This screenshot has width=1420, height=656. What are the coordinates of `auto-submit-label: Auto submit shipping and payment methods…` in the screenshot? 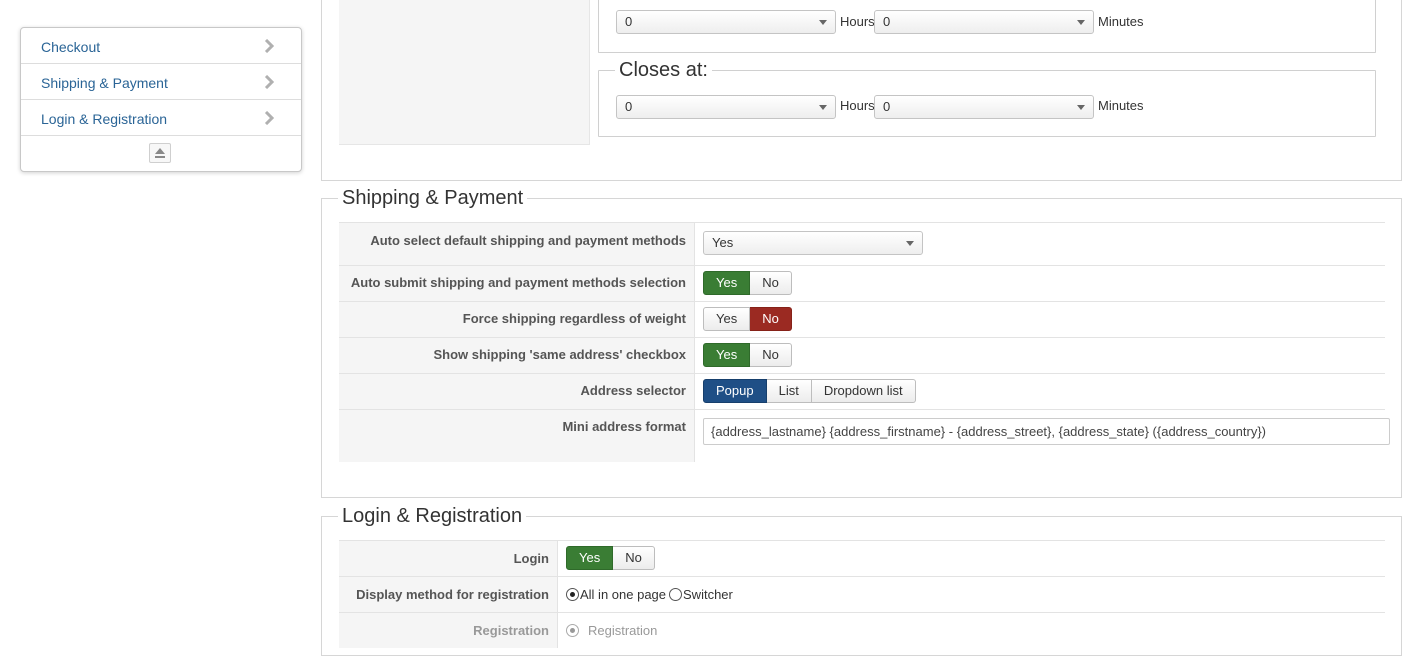 It's located at (517, 283).